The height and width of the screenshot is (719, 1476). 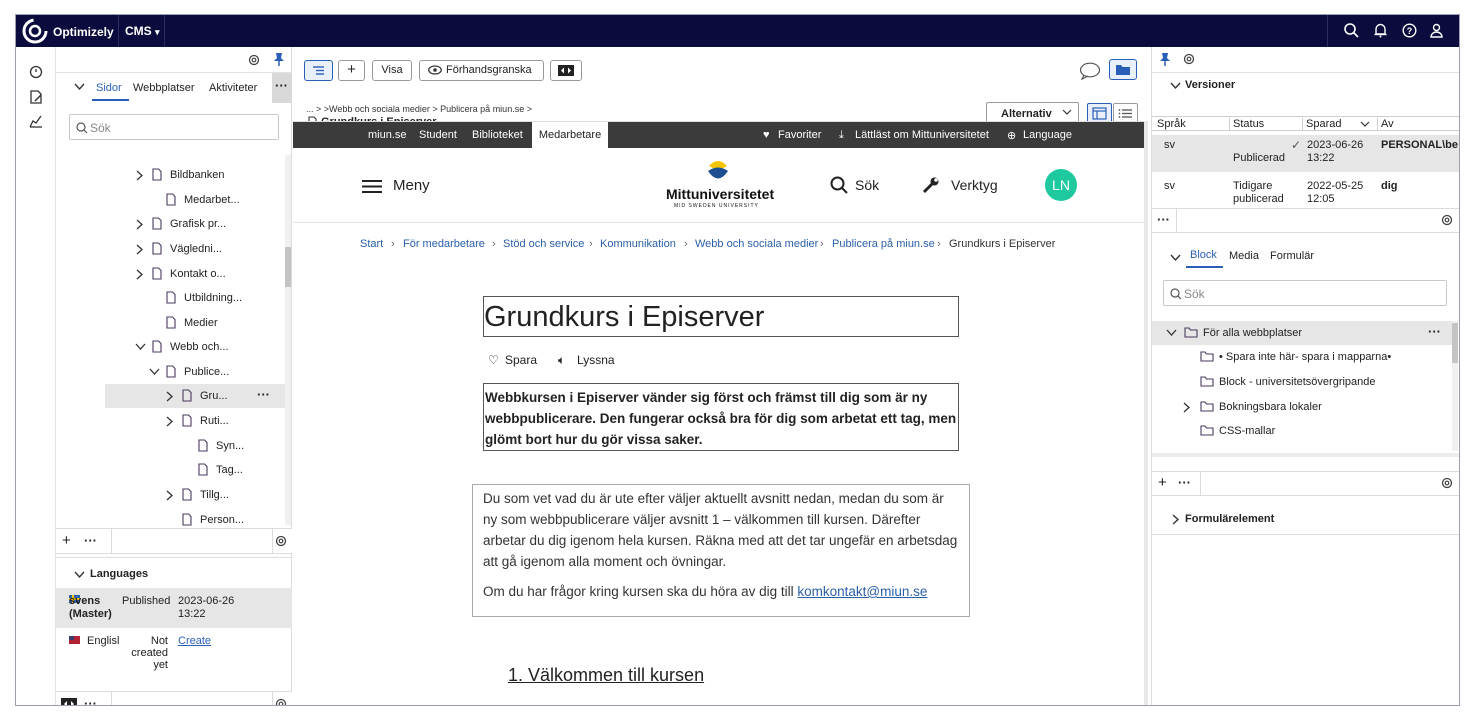 What do you see at coordinates (171, 323) in the screenshot?
I see `tree-item: Medier` at bounding box center [171, 323].